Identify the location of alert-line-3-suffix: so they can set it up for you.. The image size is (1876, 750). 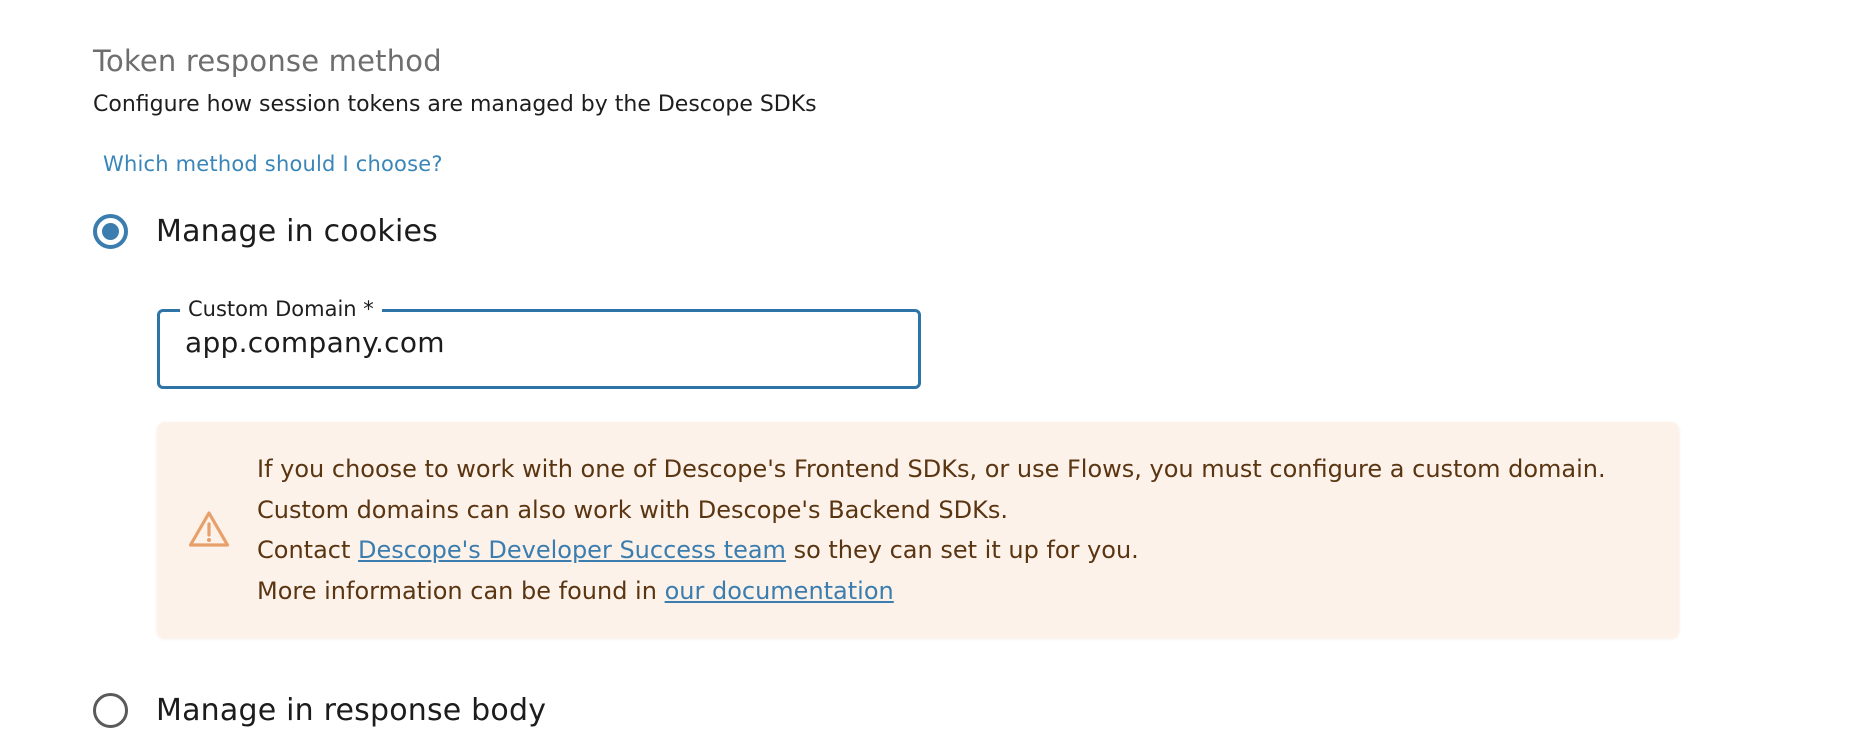
(962, 550).